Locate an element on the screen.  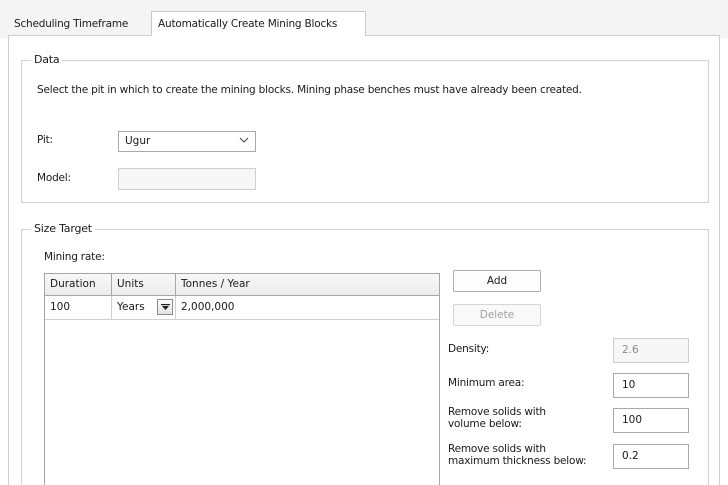
column-header-tonnes-per-year: Tonnes / Year is located at coordinates (308, 285).